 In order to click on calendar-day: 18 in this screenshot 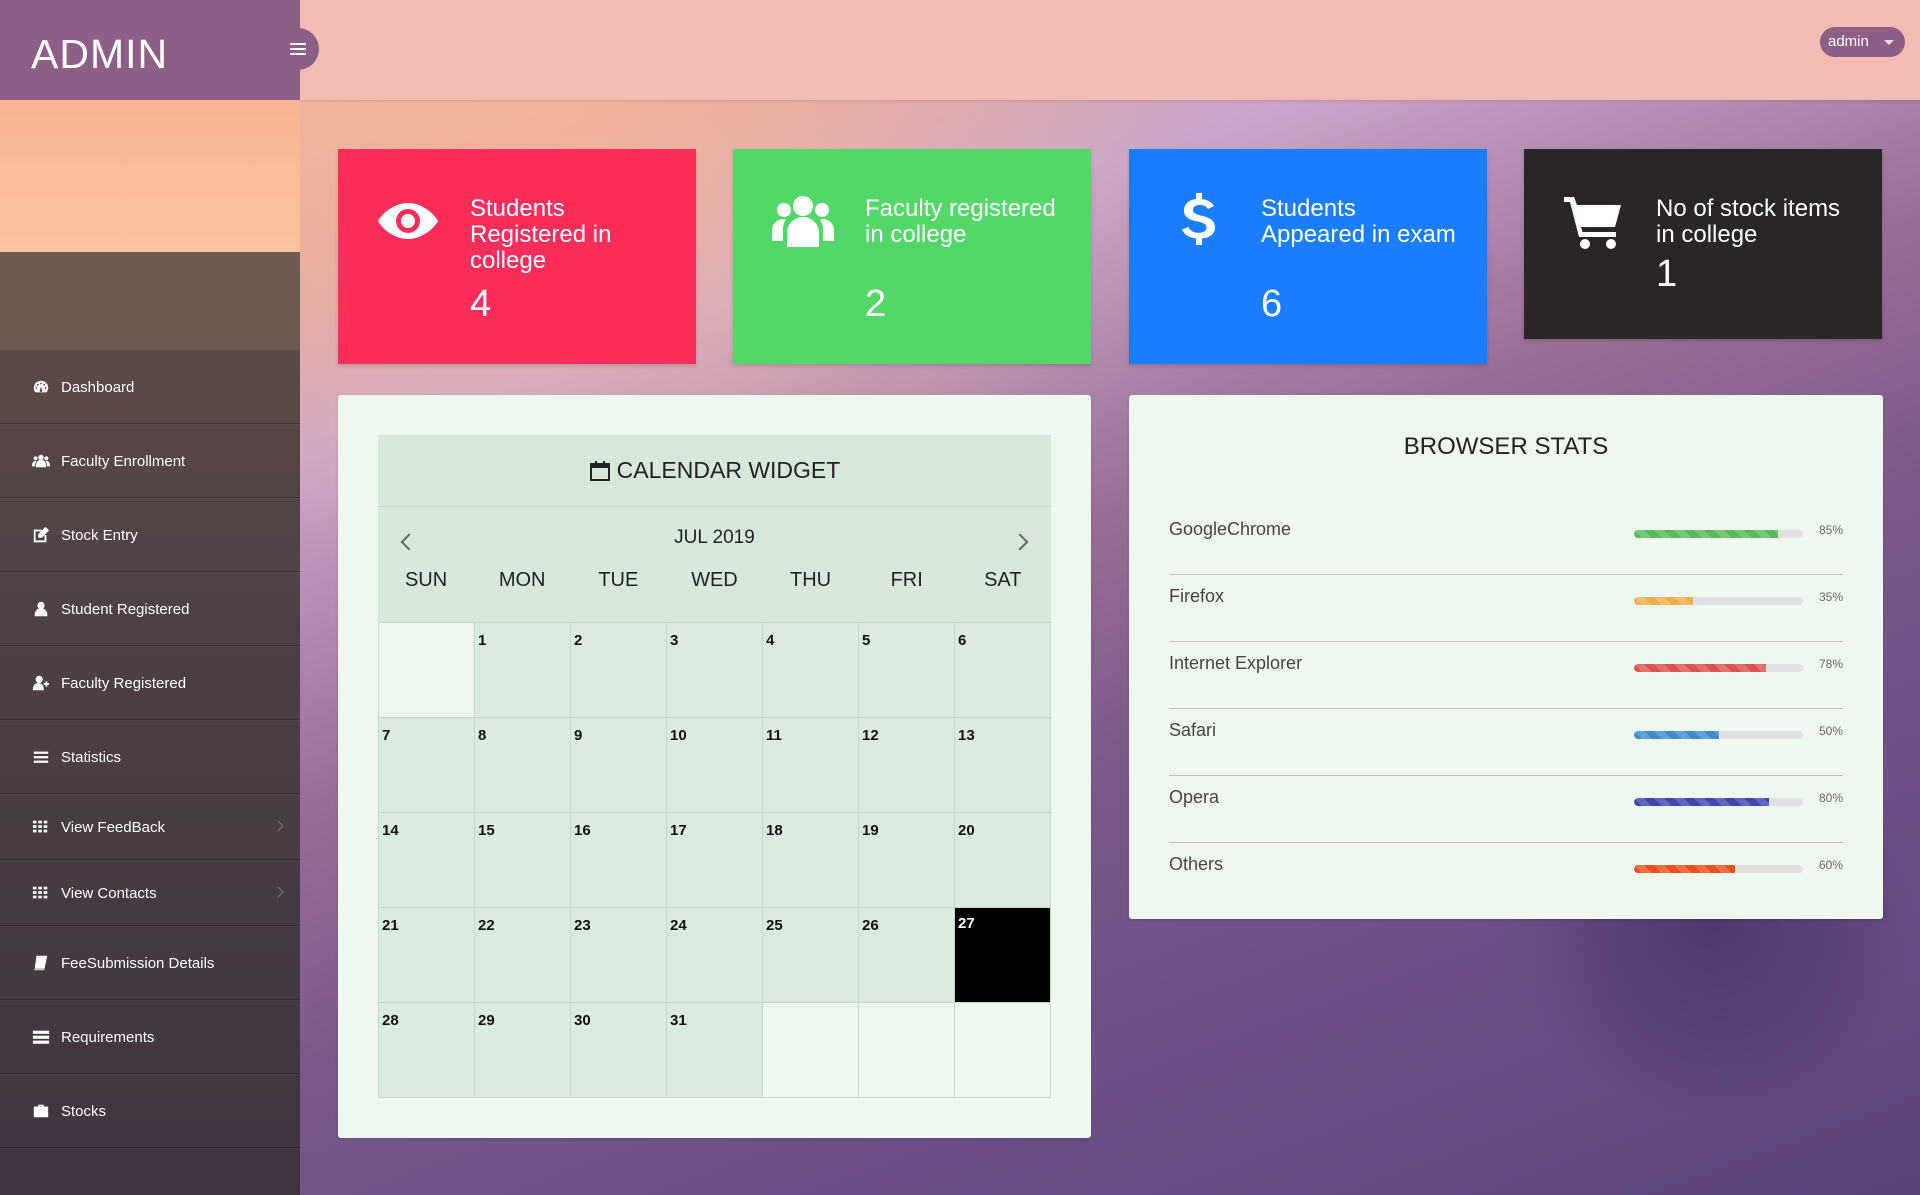, I will do `click(811, 860)`.